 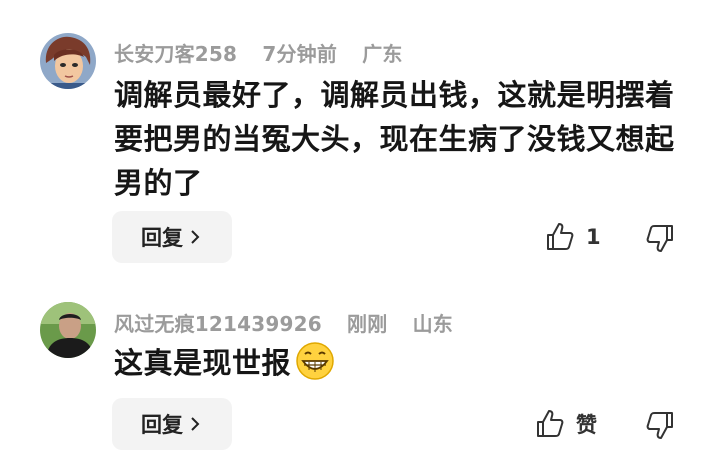 I want to click on like-button: 1, so click(x=572, y=237).